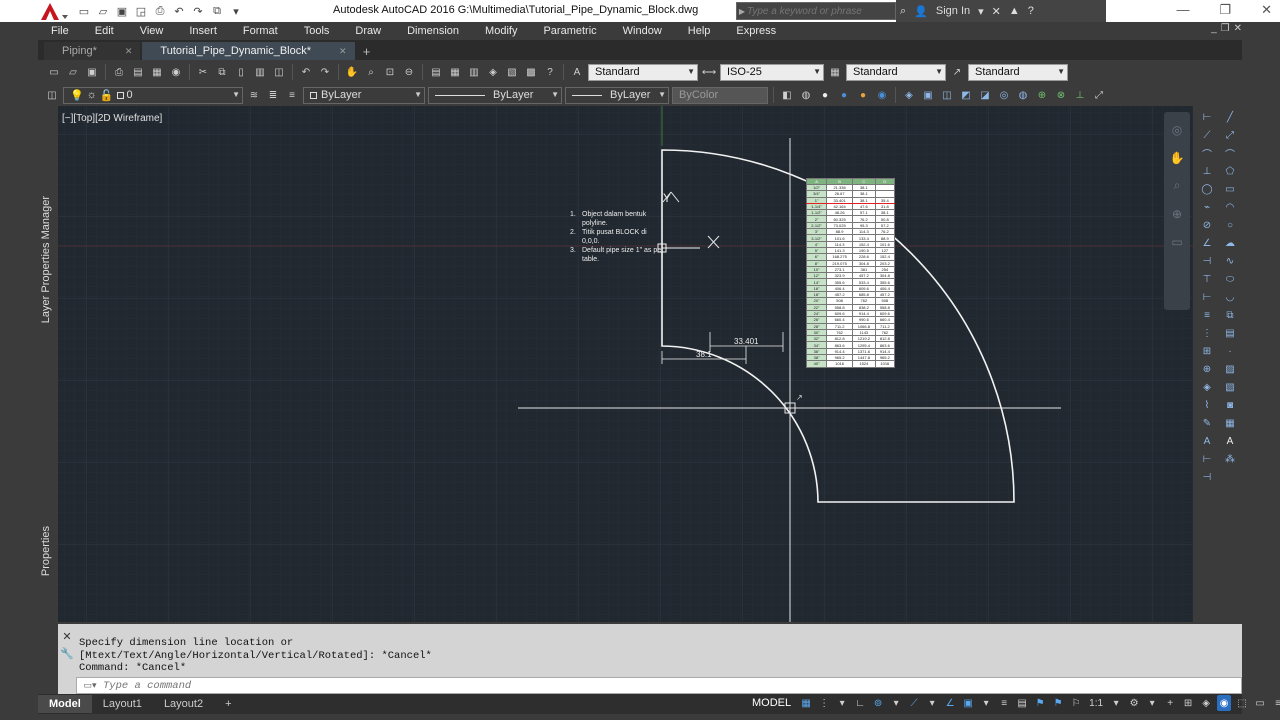 This screenshot has height=720, width=1280. I want to click on orbit-icon: ◍, so click(1023, 95).